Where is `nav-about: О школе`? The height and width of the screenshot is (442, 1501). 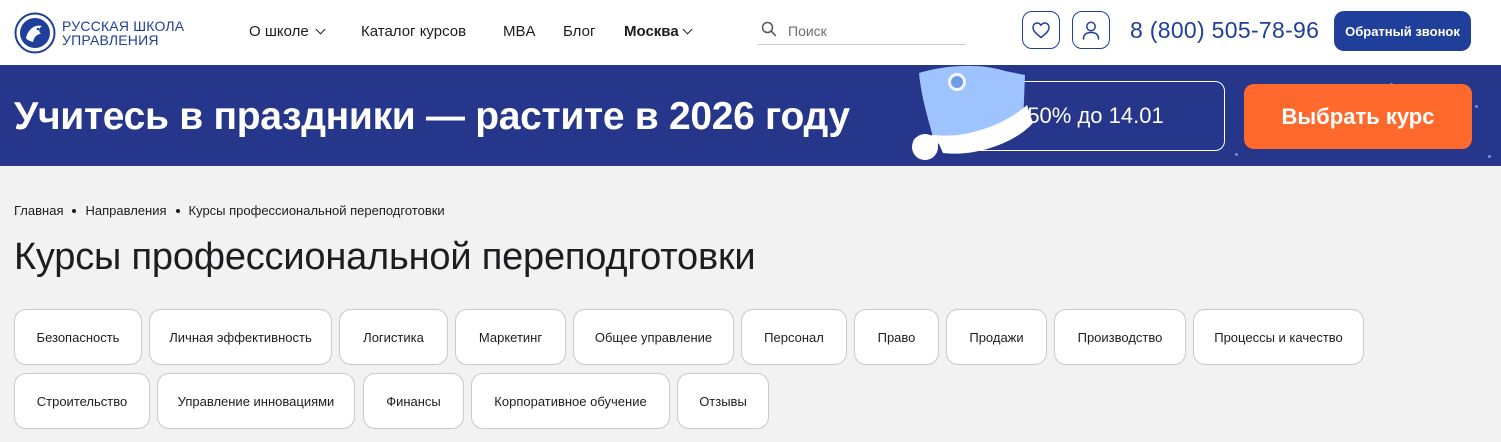
nav-about: О школе is located at coordinates (287, 31).